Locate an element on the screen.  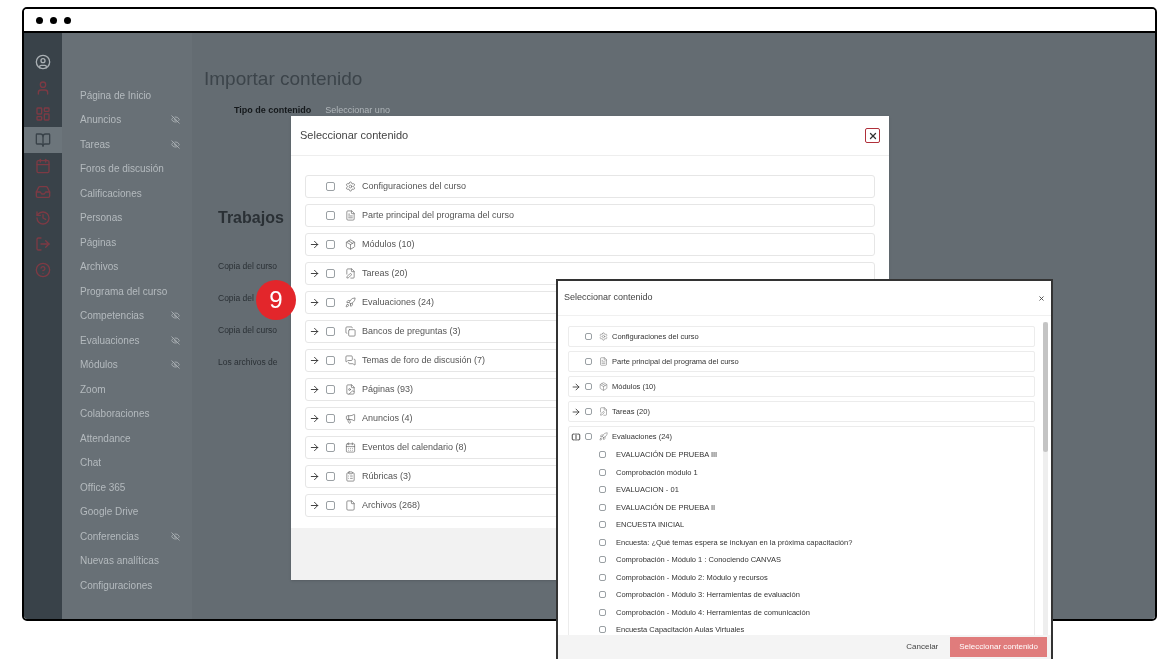
field-label: Tipo de contenido is located at coordinates (273, 110).